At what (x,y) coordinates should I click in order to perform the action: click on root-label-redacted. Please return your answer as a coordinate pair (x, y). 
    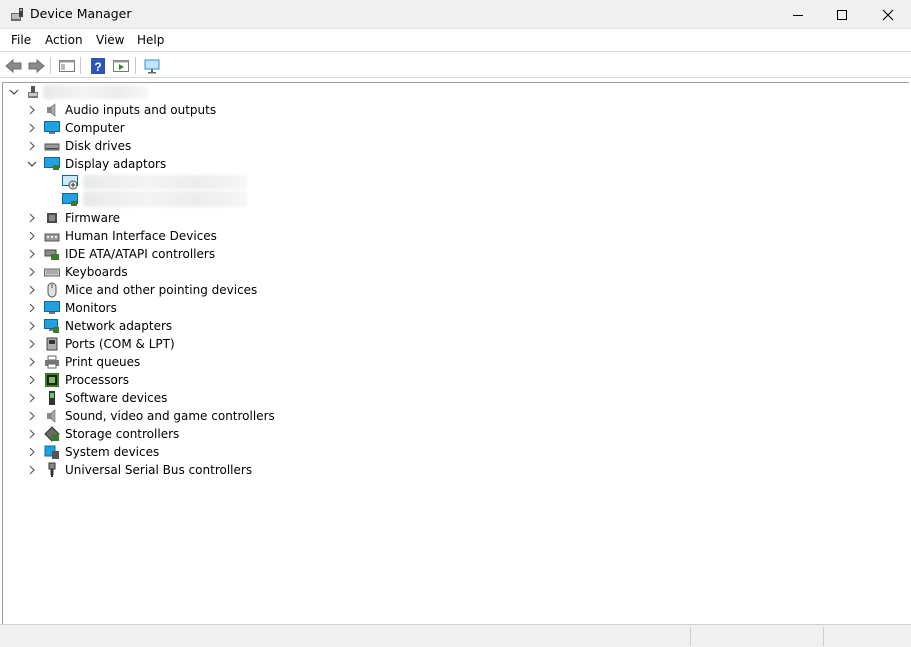
    Looking at the image, I should click on (95, 92).